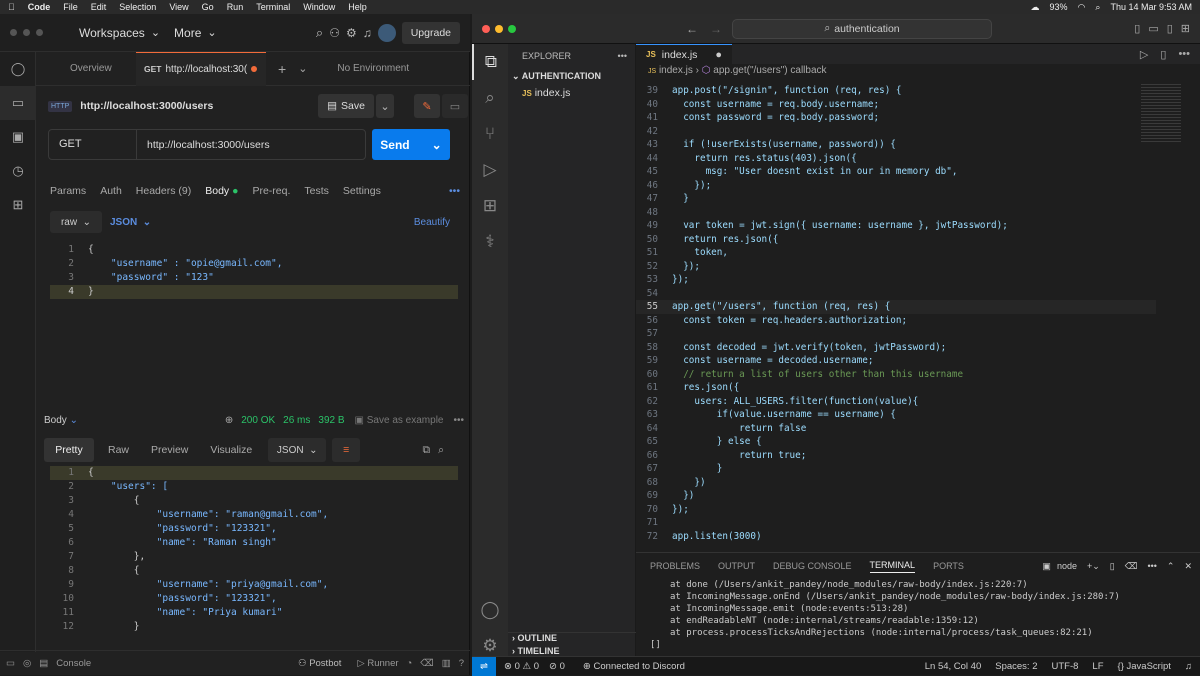  I want to click on body-mode-select: raw ⌄, so click(76, 222).